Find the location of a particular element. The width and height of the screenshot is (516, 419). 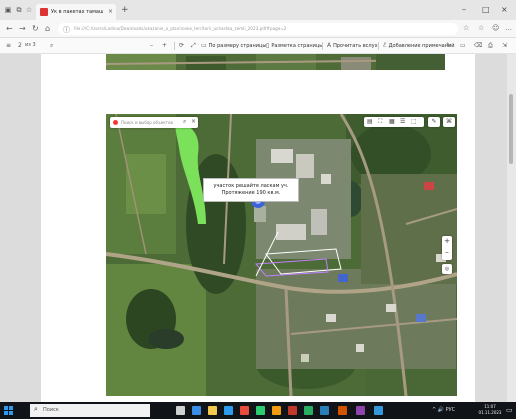

map-tool-fullscreen-icon: ⛶ is located at coordinates (380, 122).